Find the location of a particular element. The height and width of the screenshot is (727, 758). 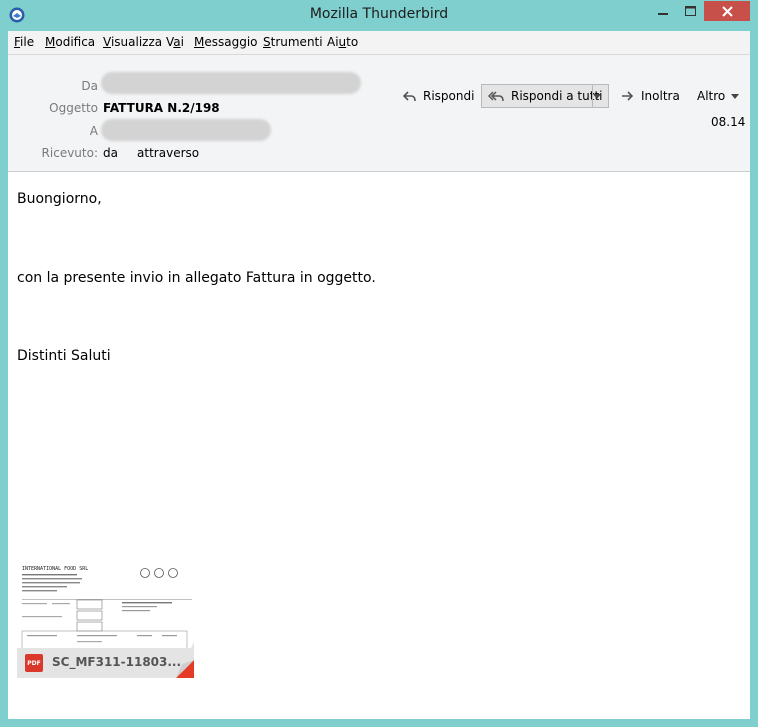

window-title: Mozilla Thunderbird is located at coordinates (379, 14).